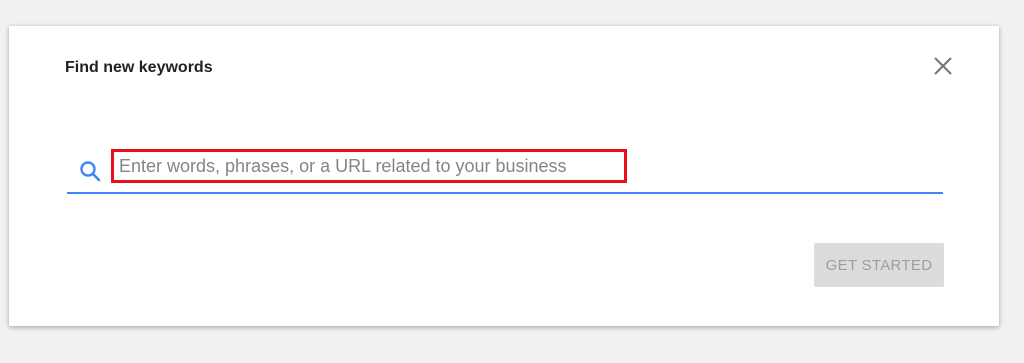  I want to click on keyword-search-input, so click(369, 166).